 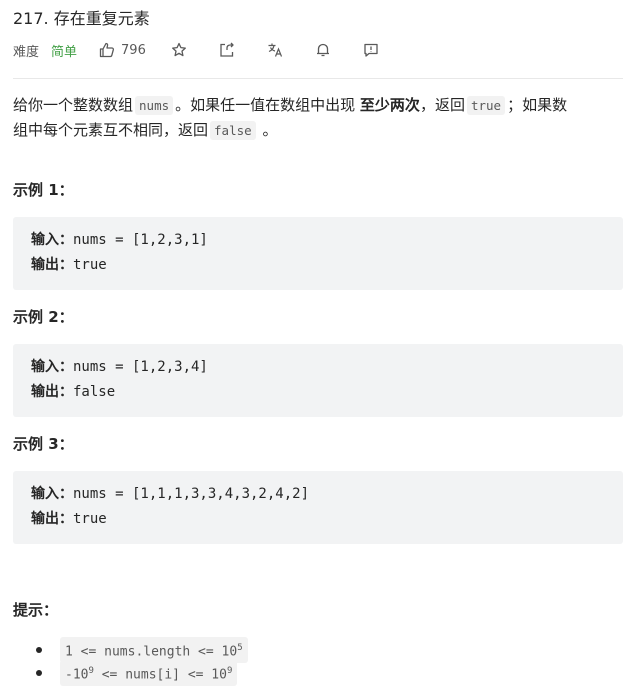 What do you see at coordinates (196, 50) in the screenshot?
I see `problem-meta-bar: 难度 简单 796` at bounding box center [196, 50].